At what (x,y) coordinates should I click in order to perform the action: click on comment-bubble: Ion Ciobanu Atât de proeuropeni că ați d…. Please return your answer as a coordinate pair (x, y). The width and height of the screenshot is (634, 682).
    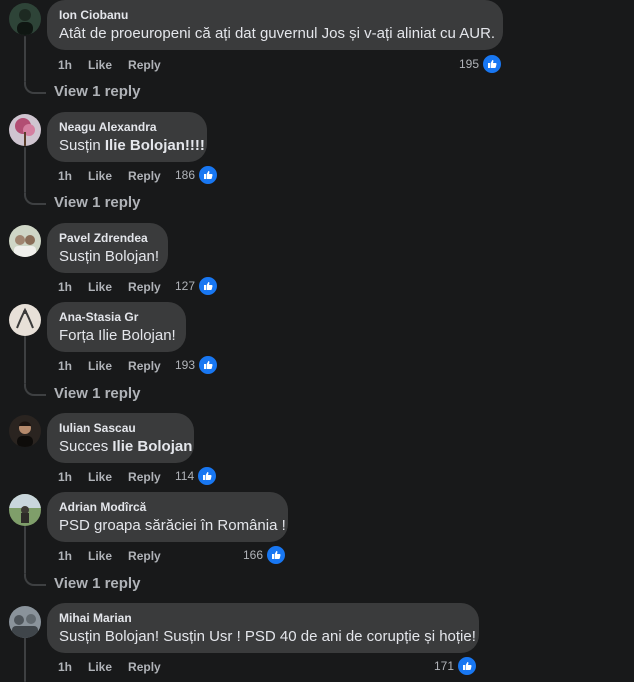
    Looking at the image, I should click on (275, 25).